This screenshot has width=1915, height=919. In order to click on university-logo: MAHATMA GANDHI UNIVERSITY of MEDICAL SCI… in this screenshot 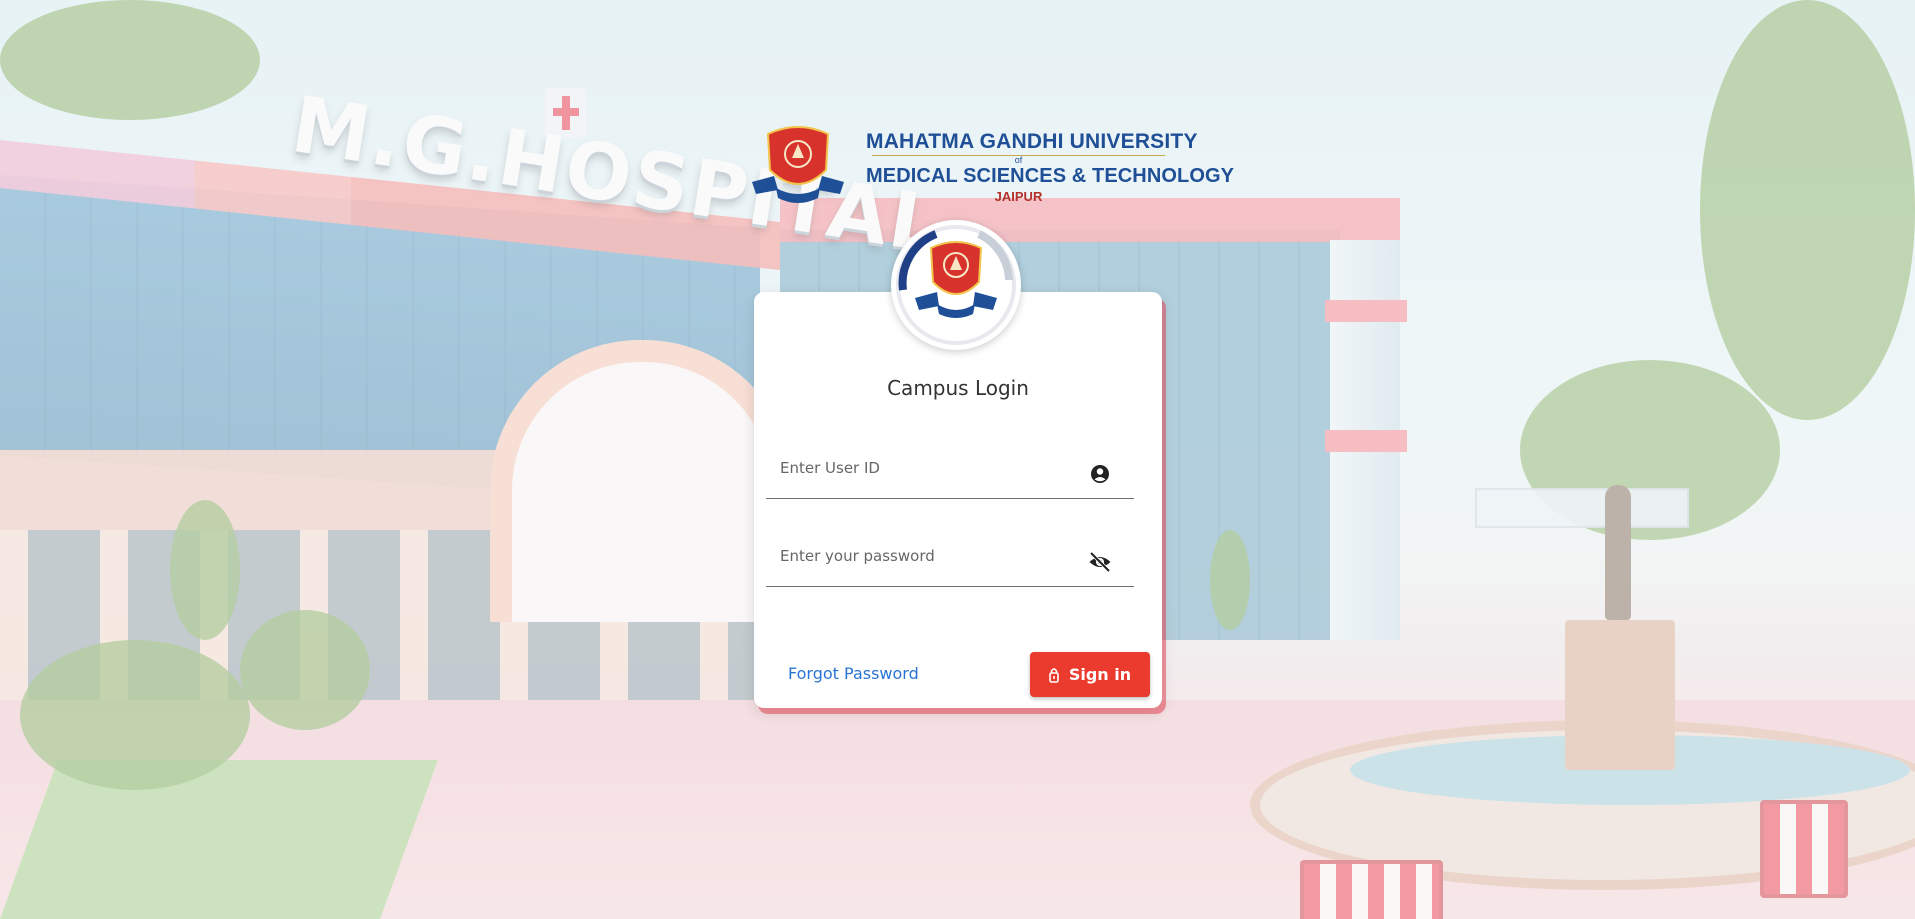, I will do `click(991, 169)`.